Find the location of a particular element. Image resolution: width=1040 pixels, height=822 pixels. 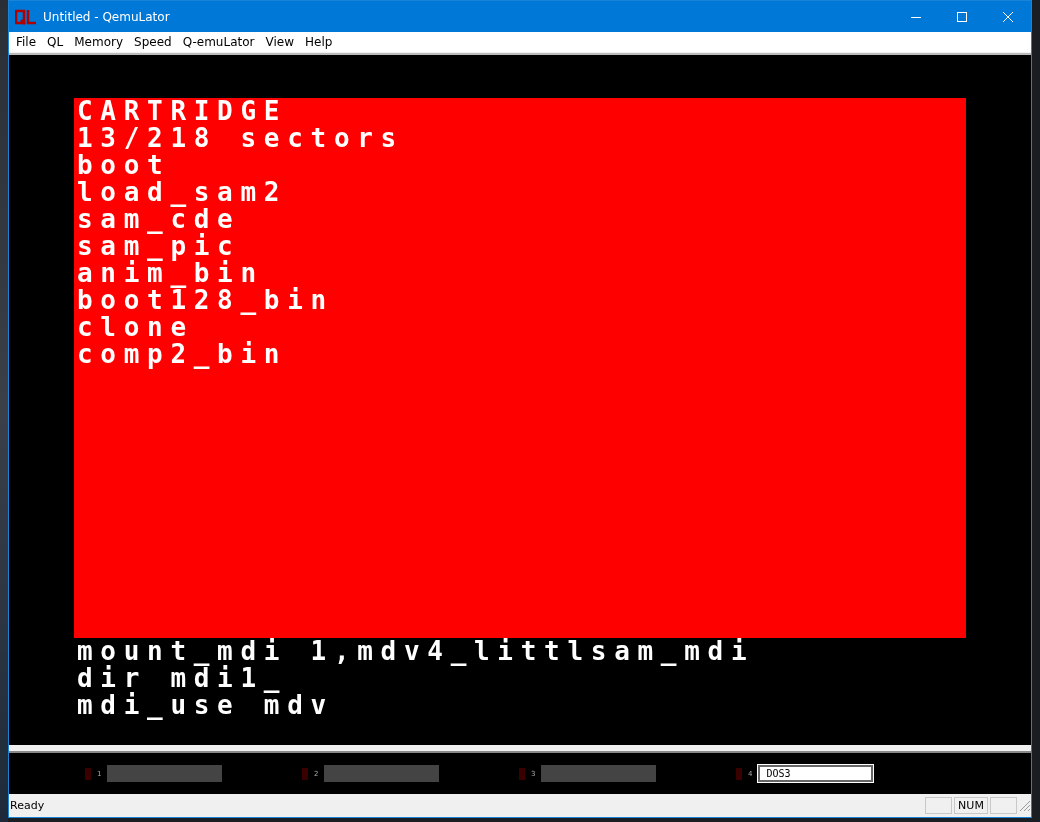

menu-item: QL is located at coordinates (56, 42).